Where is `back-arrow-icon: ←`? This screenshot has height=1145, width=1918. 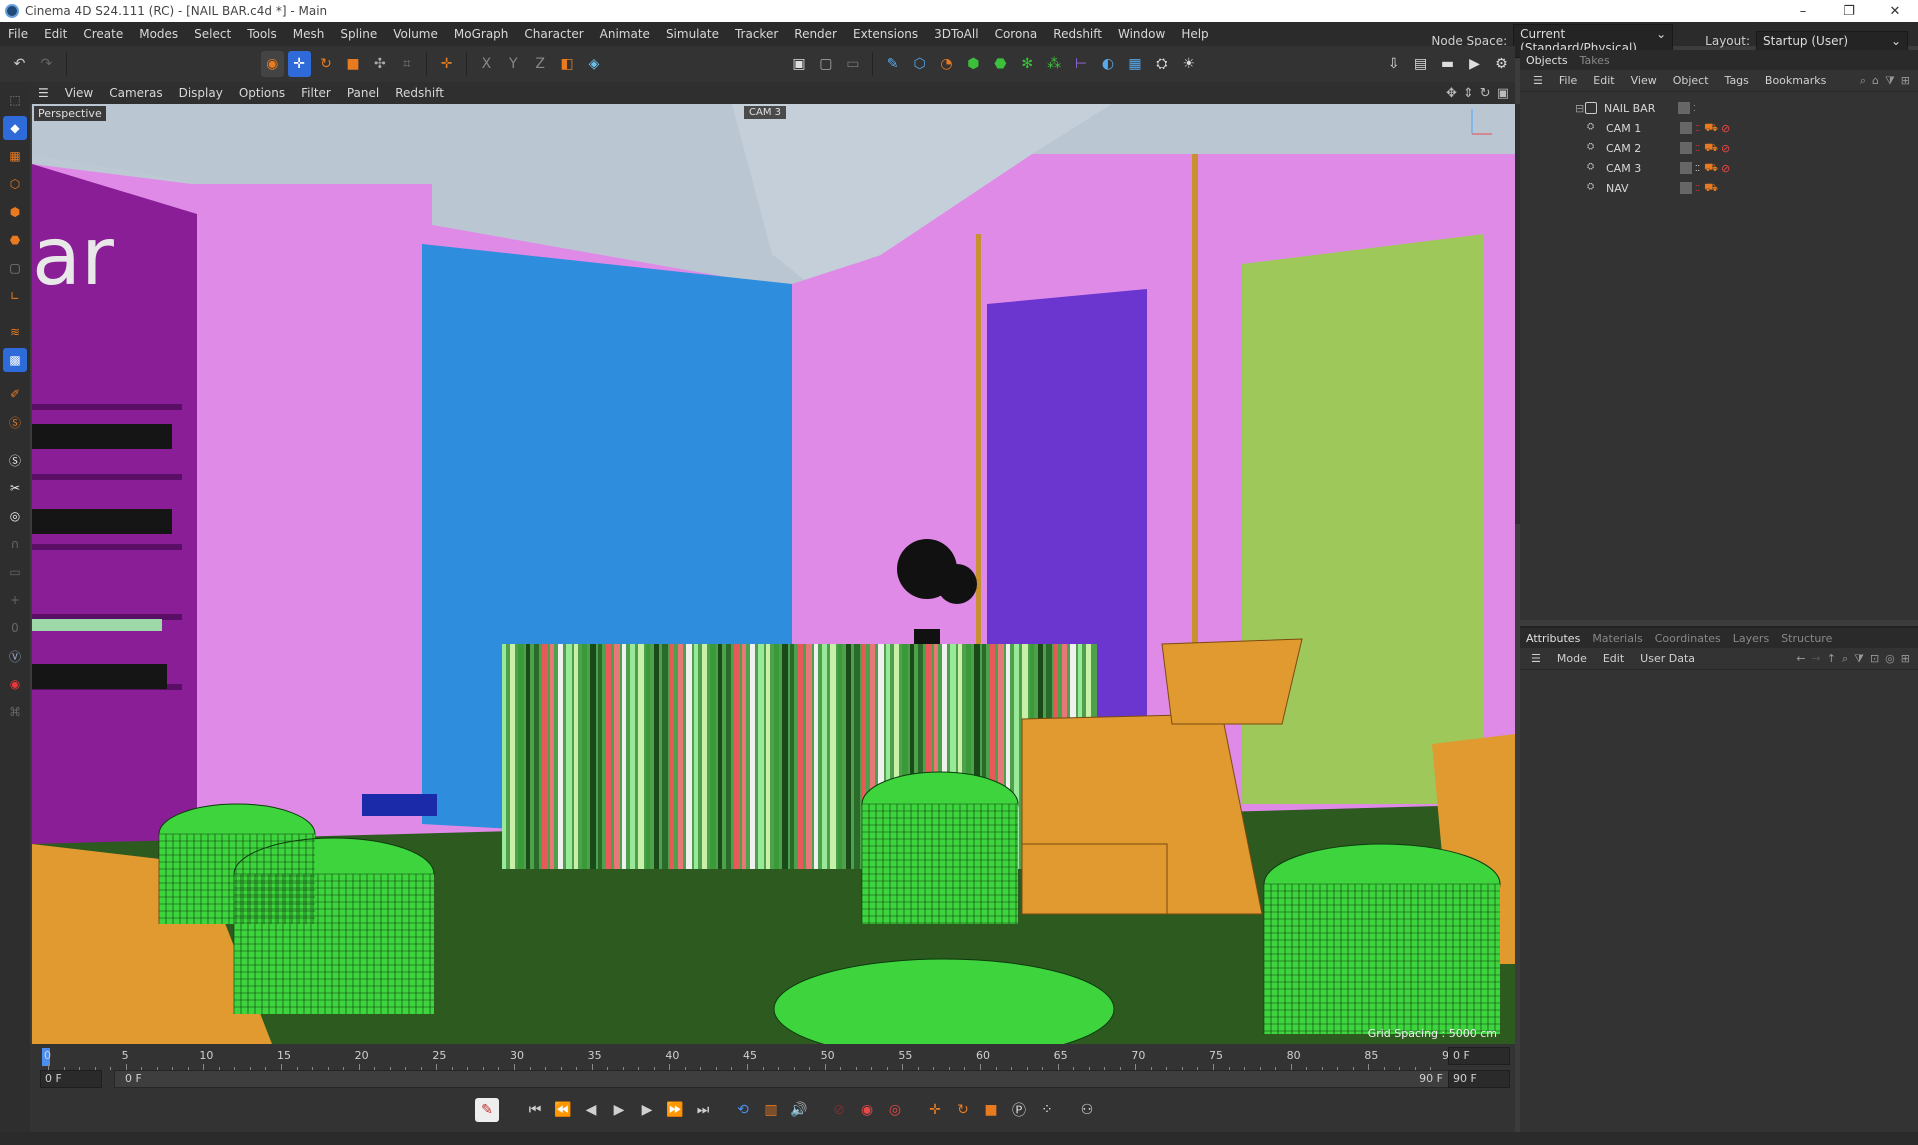
back-arrow-icon: ← is located at coordinates (1800, 659).